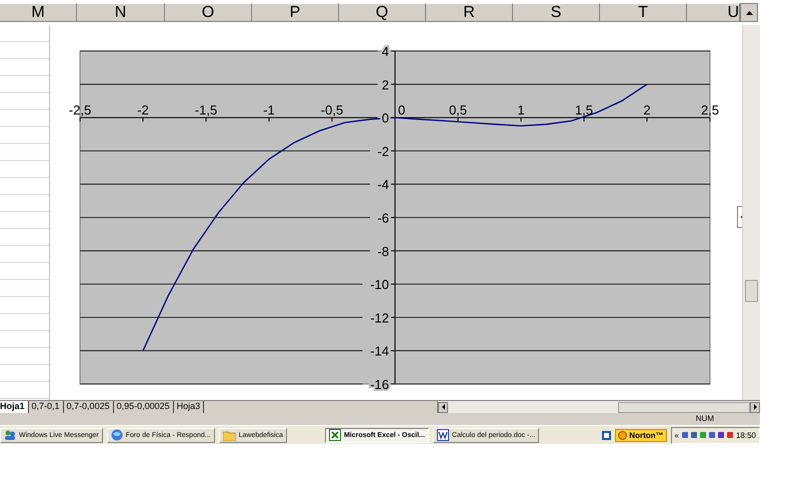  Describe the element at coordinates (268, 110) in the screenshot. I see `x-tick-label: -1` at that location.